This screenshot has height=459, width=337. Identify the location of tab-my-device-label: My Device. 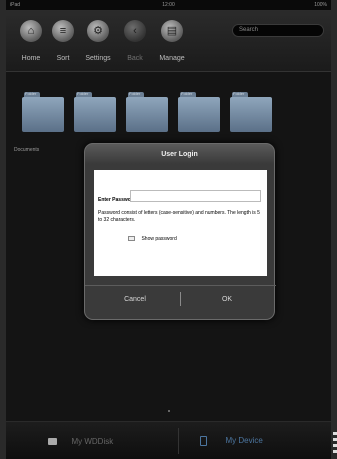
(244, 441).